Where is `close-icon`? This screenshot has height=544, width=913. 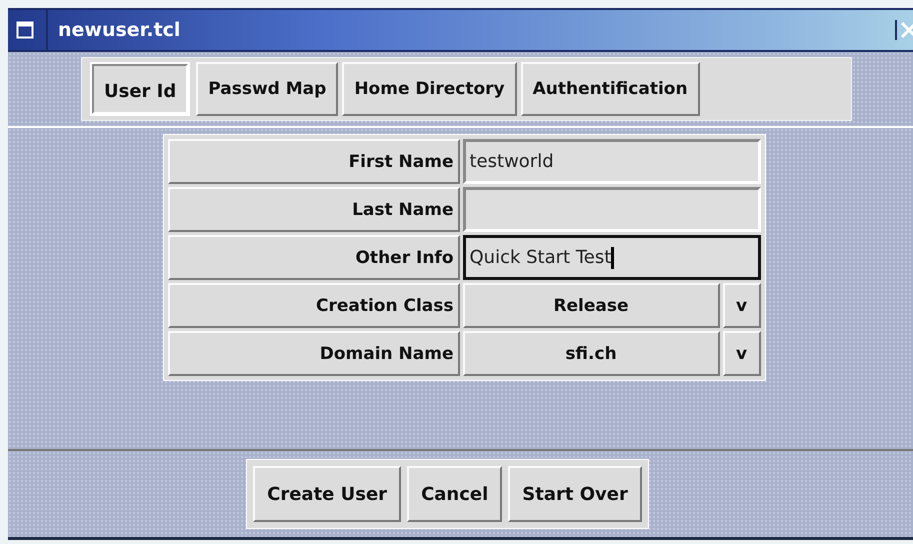 close-icon is located at coordinates (904, 30).